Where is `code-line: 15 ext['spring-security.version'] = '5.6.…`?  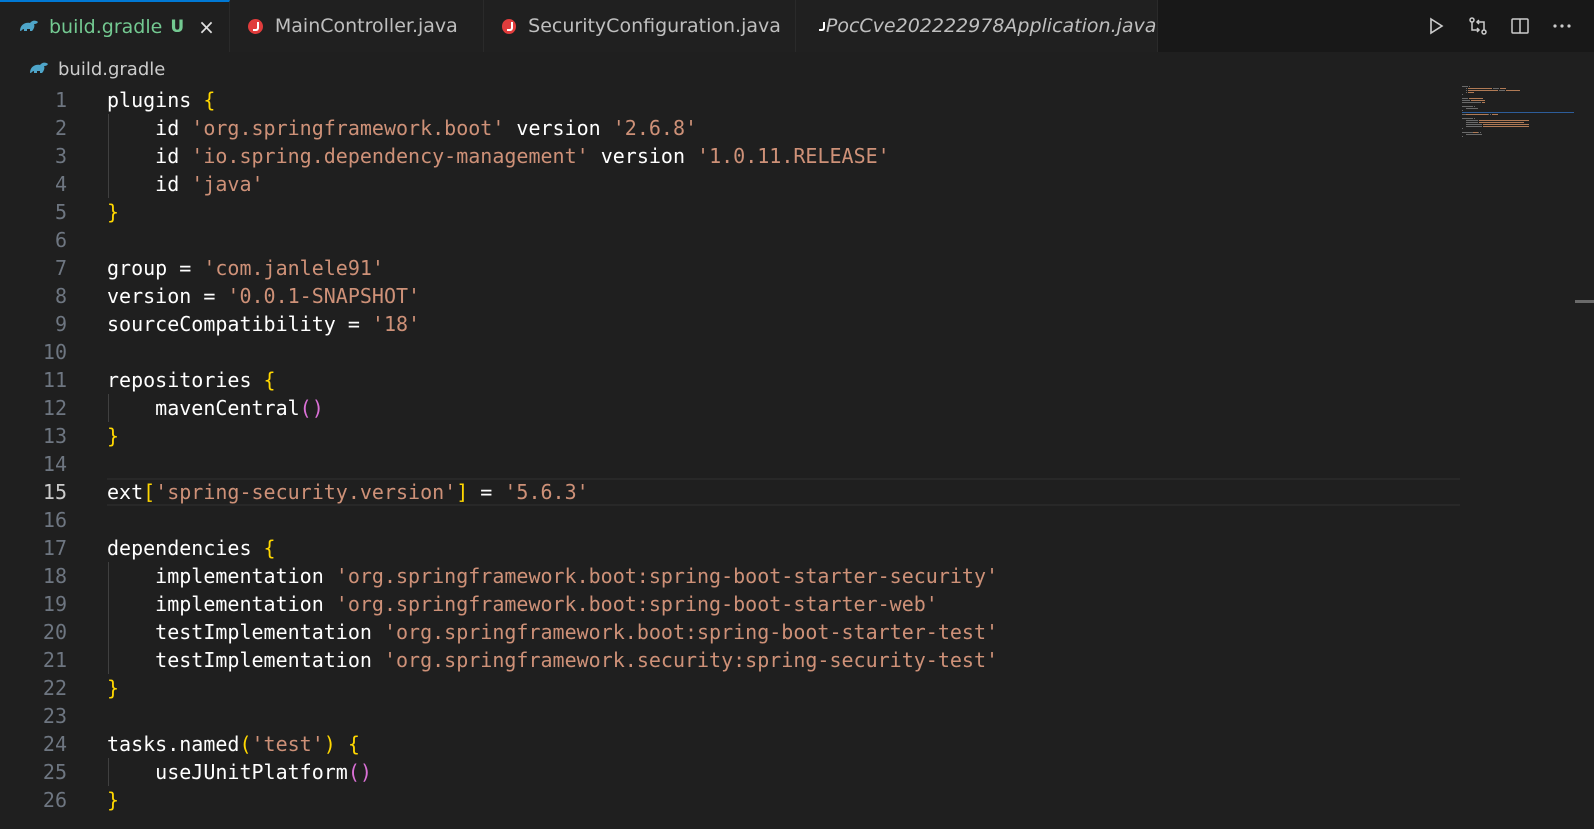
code-line: 15 ext['spring-security.version'] = '5.6.… is located at coordinates (730, 492).